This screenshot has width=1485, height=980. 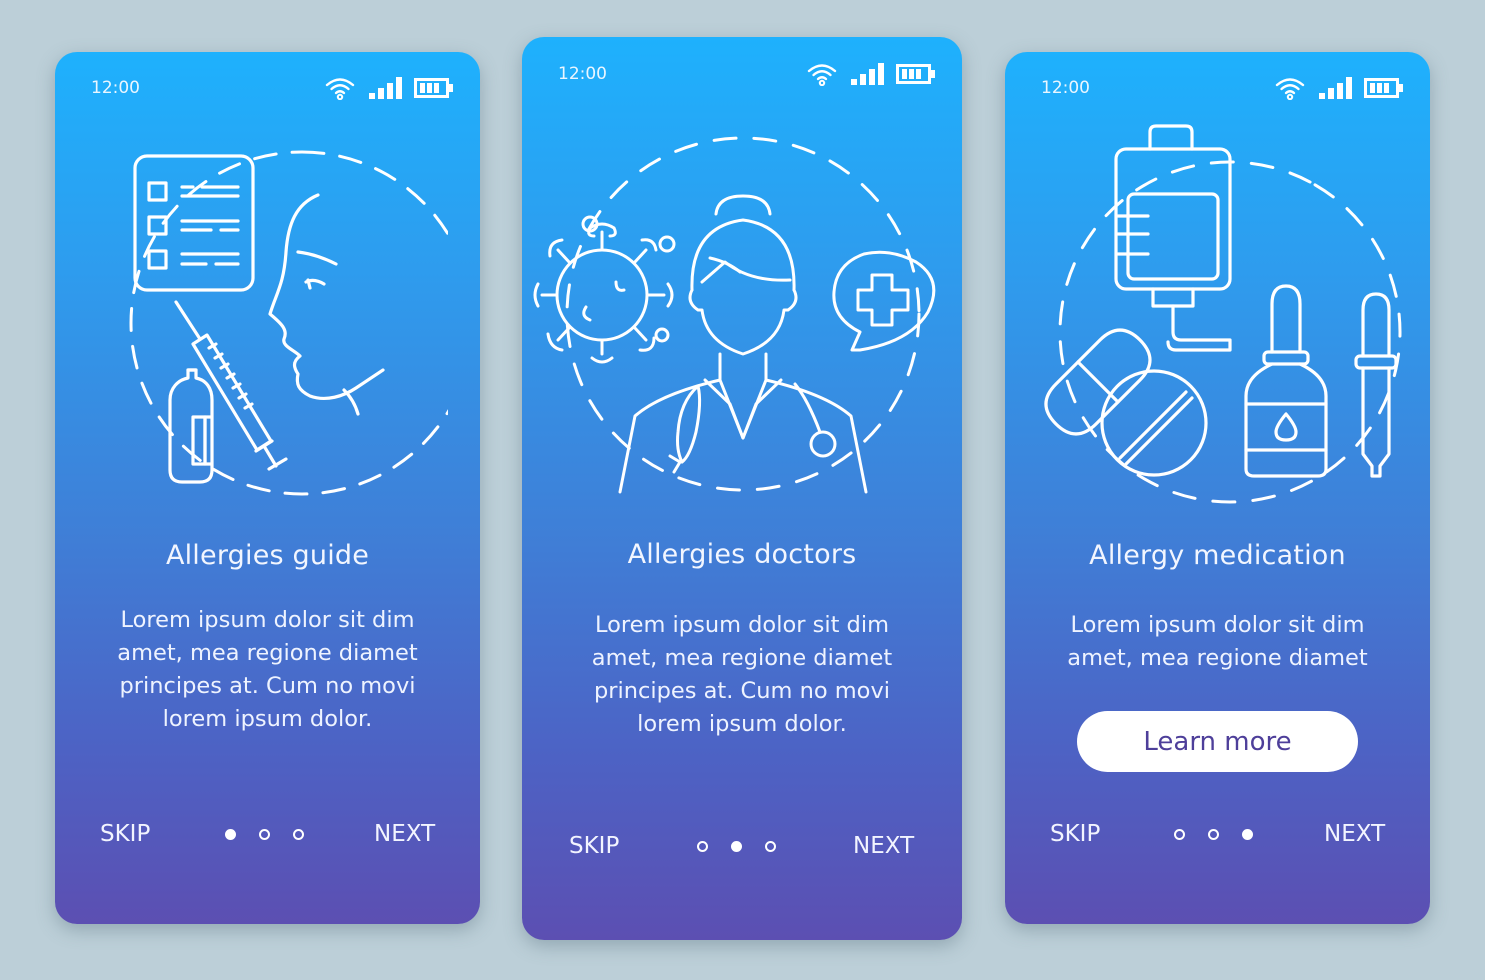 I want to click on dropper-icon, so click(x=1375, y=385).